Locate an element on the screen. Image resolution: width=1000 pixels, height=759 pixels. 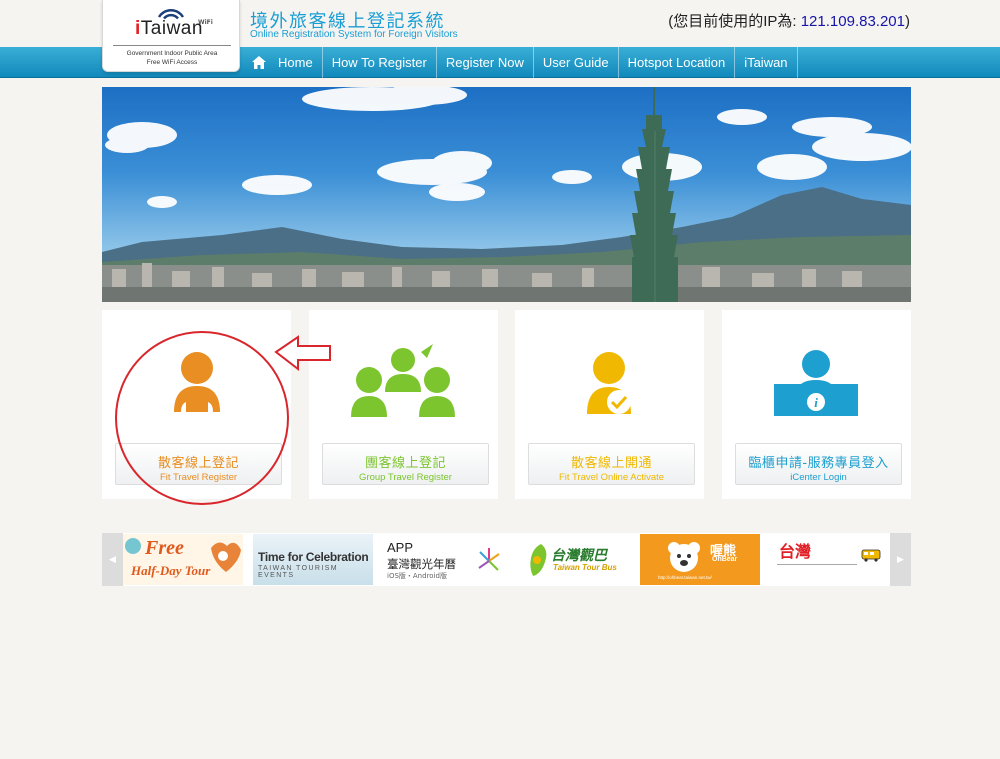
group-icon is located at coordinates (403, 385).